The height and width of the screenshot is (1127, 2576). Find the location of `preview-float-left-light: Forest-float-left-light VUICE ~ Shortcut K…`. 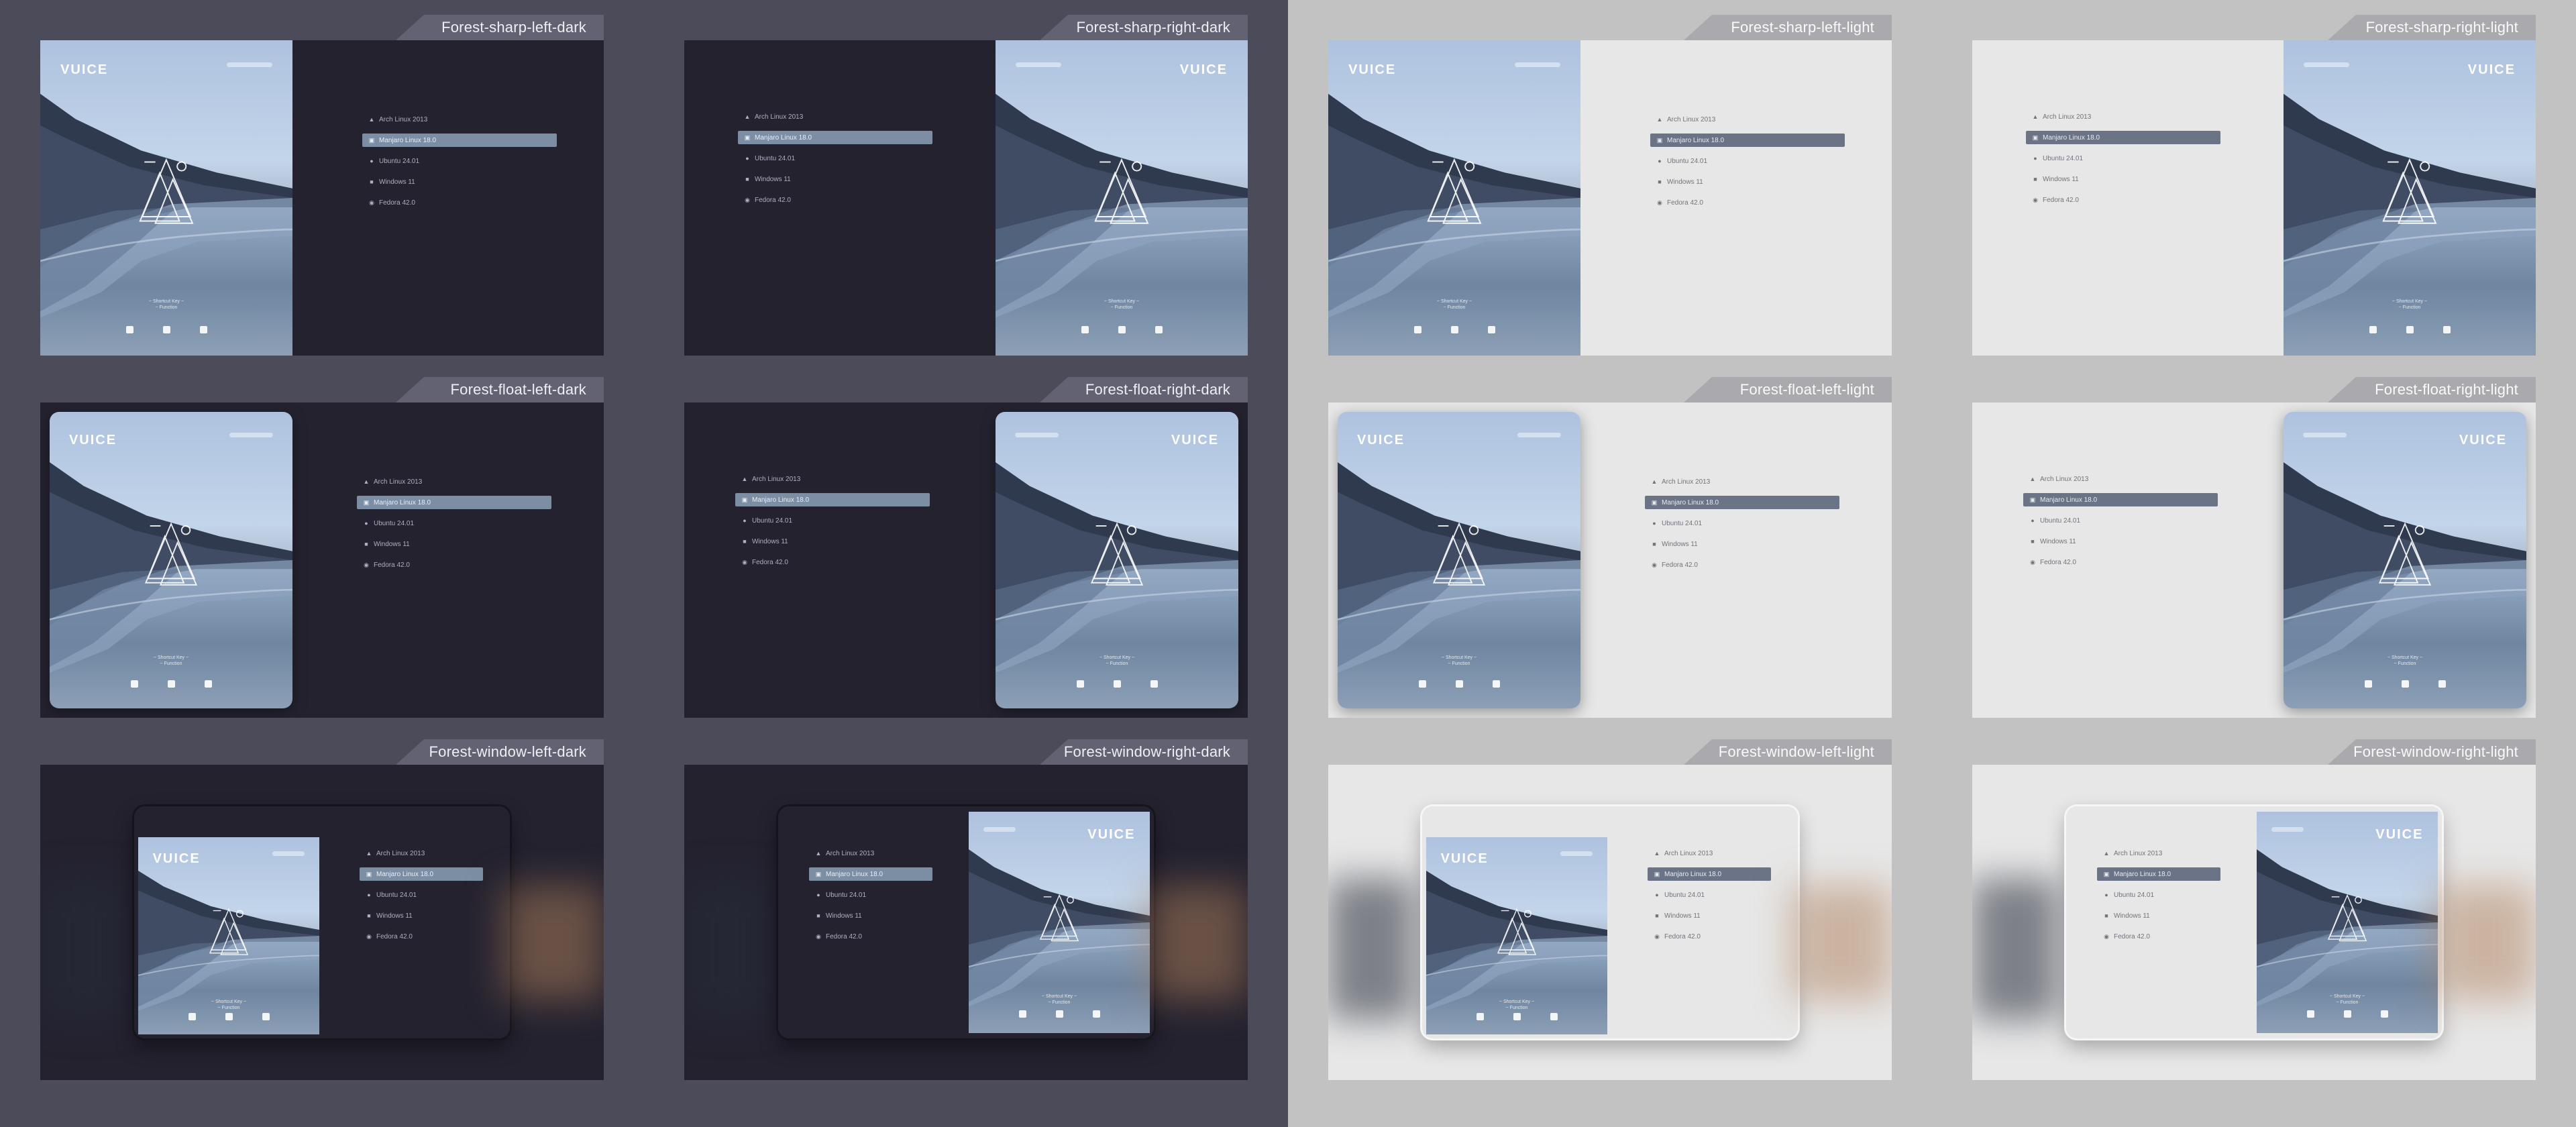

preview-float-left-light: Forest-float-left-light VUICE ~ Shortcut K… is located at coordinates (1610, 547).